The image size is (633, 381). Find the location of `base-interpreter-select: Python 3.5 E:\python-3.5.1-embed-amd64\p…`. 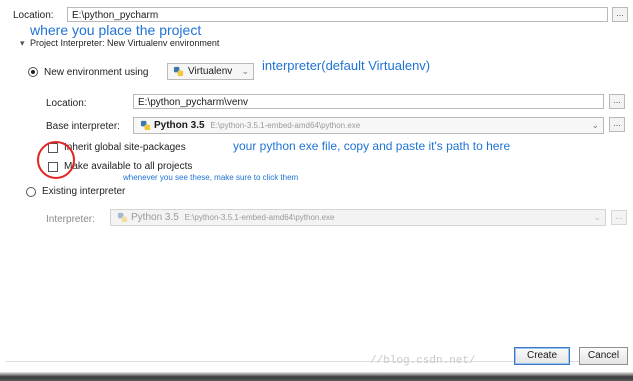

base-interpreter-select: Python 3.5 E:\python-3.5.1-embed-amd64\p… is located at coordinates (368, 125).